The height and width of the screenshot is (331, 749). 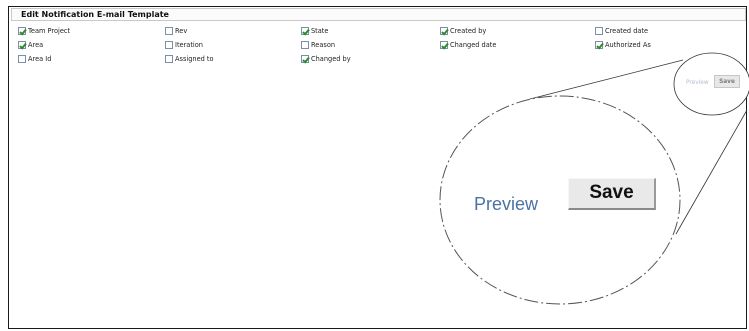 What do you see at coordinates (49, 31) in the screenshot?
I see `field-label: Team Project` at bounding box center [49, 31].